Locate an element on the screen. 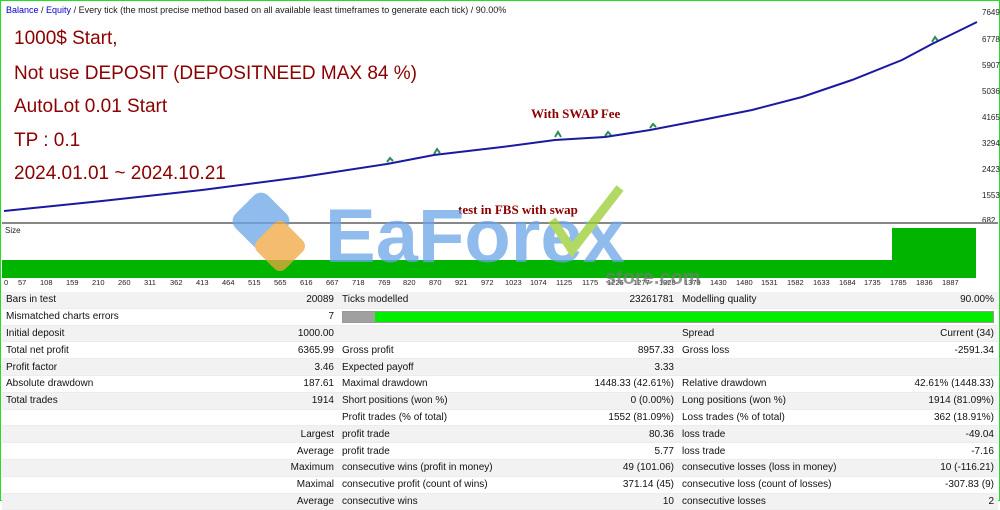  maximal-label: Maximal is located at coordinates (302, 485).